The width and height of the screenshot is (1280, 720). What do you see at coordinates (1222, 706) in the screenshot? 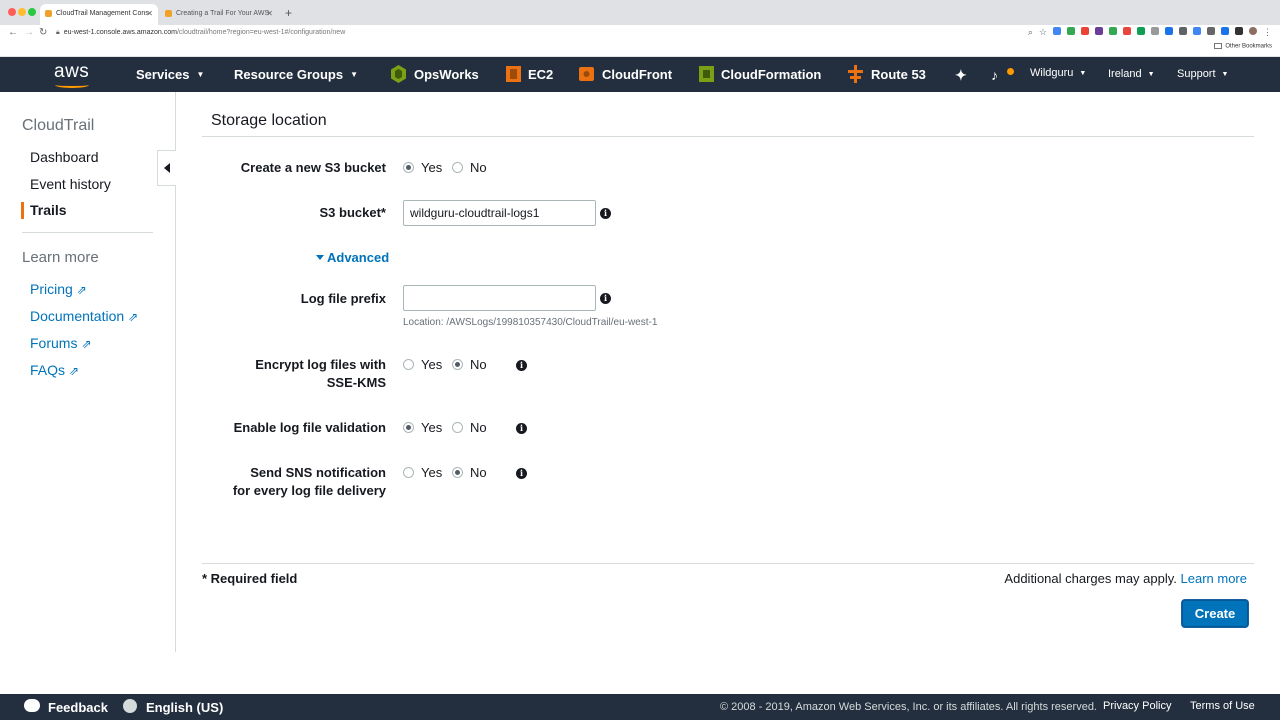
I see `terms-of-use-link: Terms of Use` at bounding box center [1222, 706].